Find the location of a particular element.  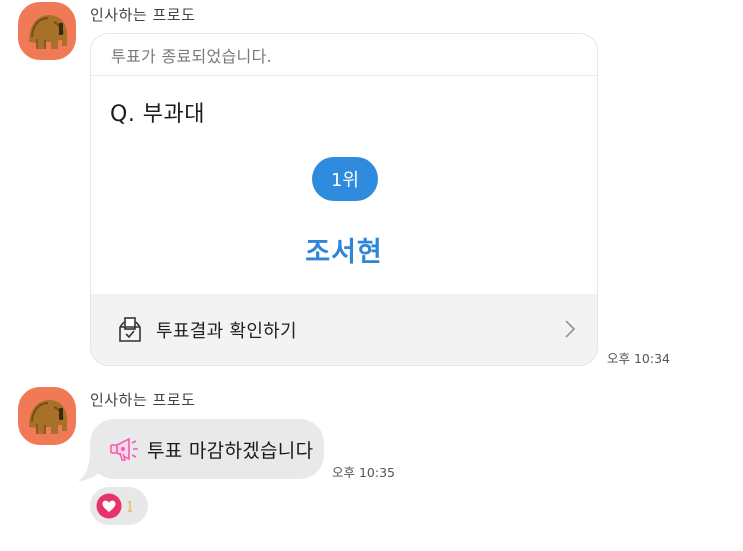

message-timestamp: 오후 10:34 is located at coordinates (638, 358).